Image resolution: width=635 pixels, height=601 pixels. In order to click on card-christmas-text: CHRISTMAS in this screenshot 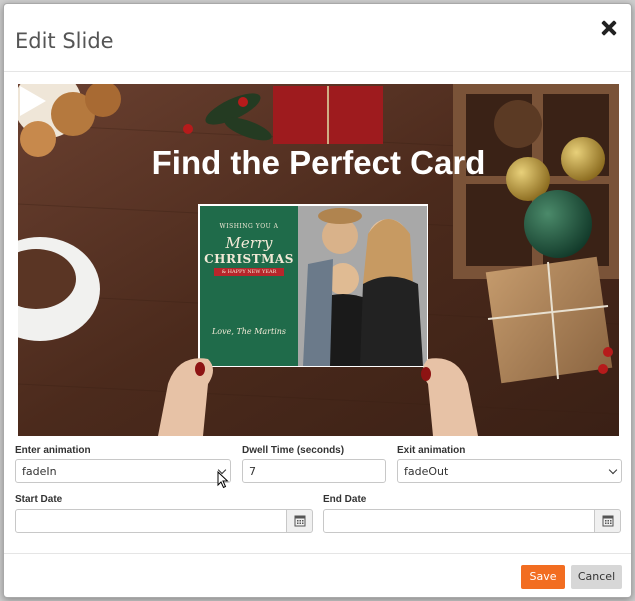, I will do `click(249, 259)`.